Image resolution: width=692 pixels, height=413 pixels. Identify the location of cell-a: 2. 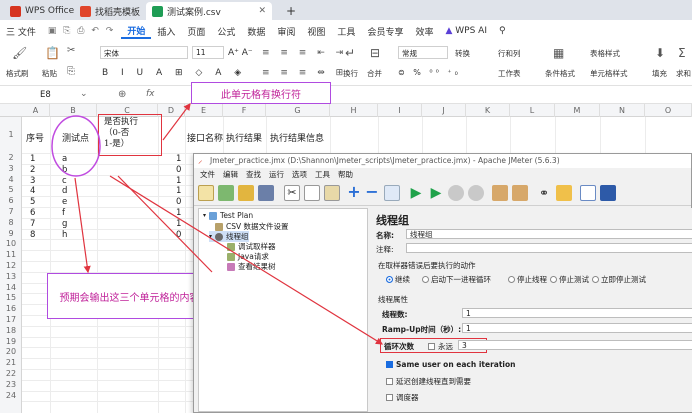
(32, 170).